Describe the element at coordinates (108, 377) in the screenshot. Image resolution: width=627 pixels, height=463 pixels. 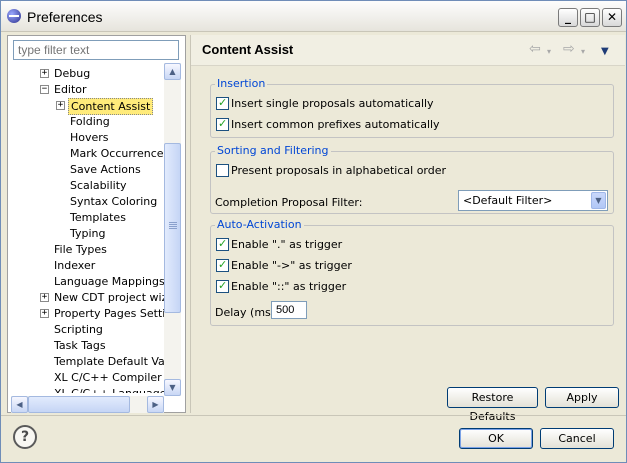
I see `tree-item-label: XL C/C++ Compiler` at that location.